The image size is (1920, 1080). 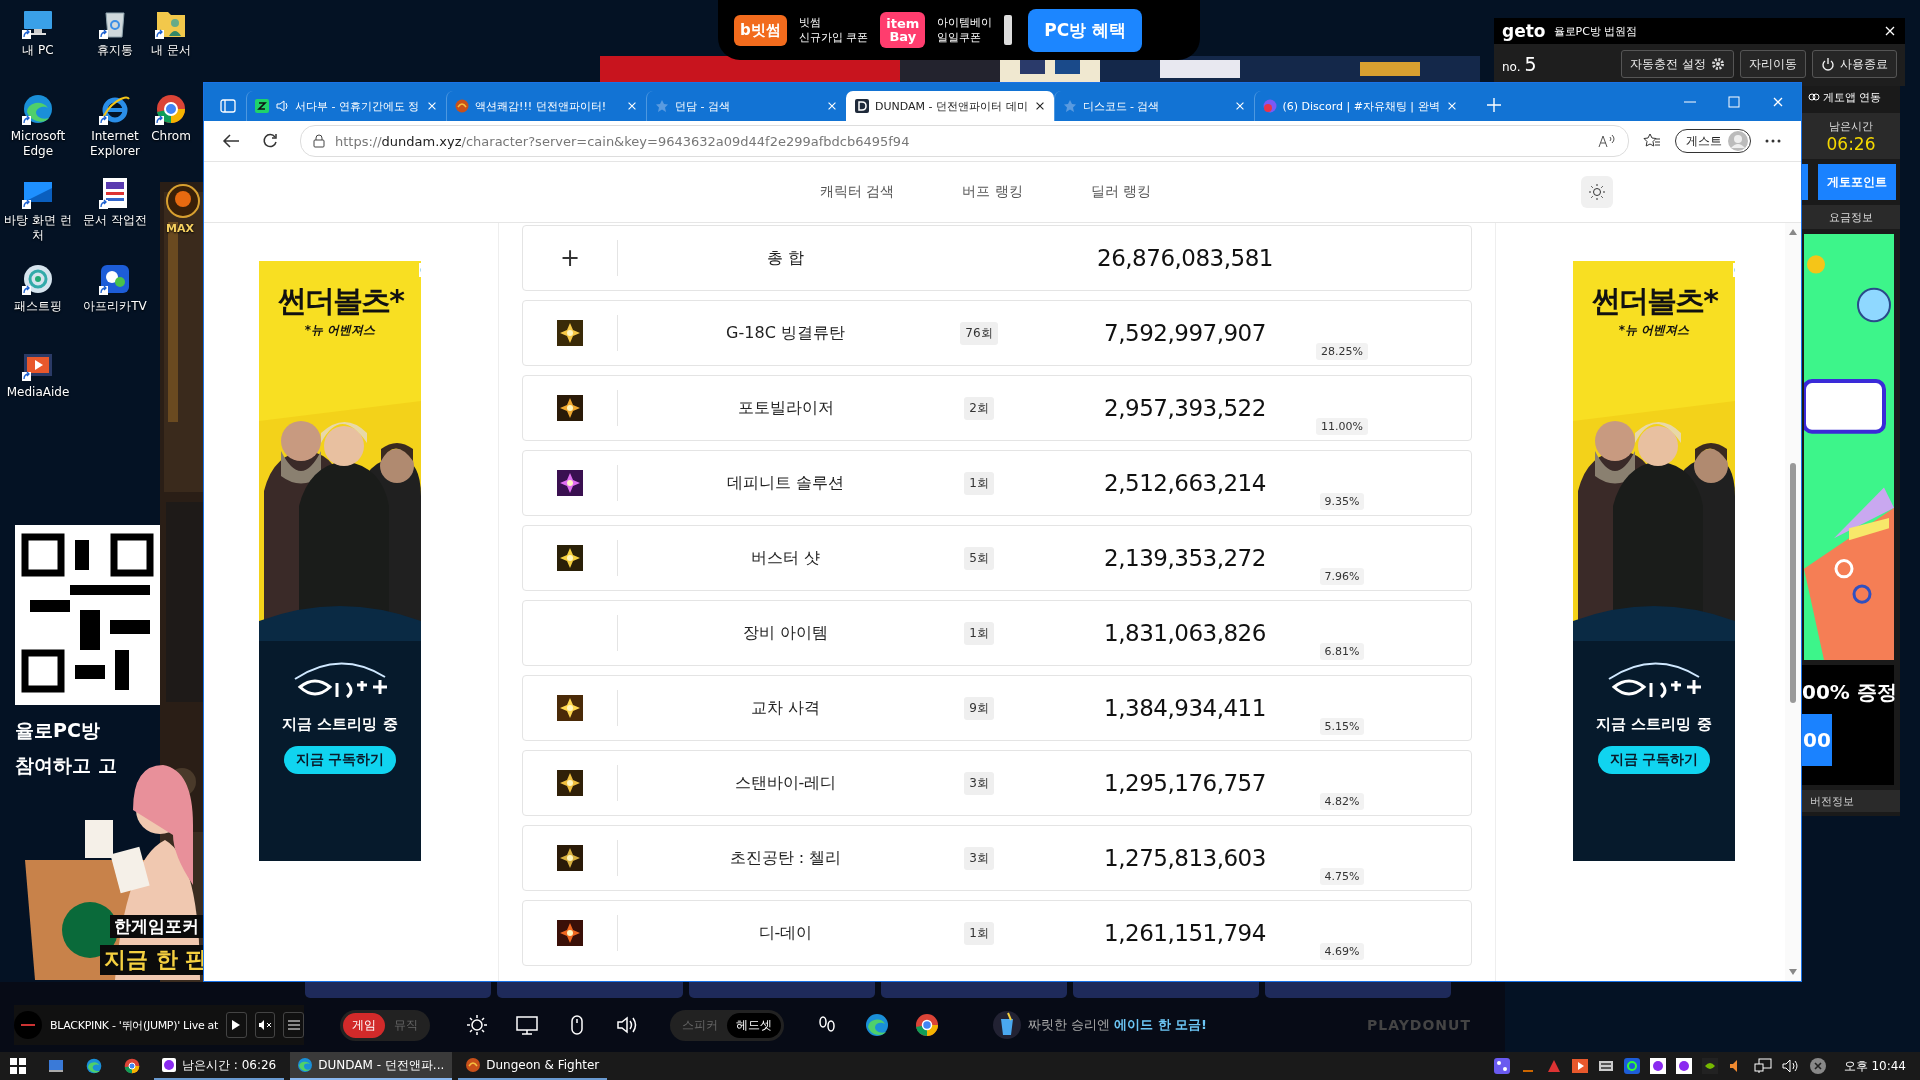 What do you see at coordinates (38, 392) in the screenshot?
I see `desktop-icon-label: MediaAide` at bounding box center [38, 392].